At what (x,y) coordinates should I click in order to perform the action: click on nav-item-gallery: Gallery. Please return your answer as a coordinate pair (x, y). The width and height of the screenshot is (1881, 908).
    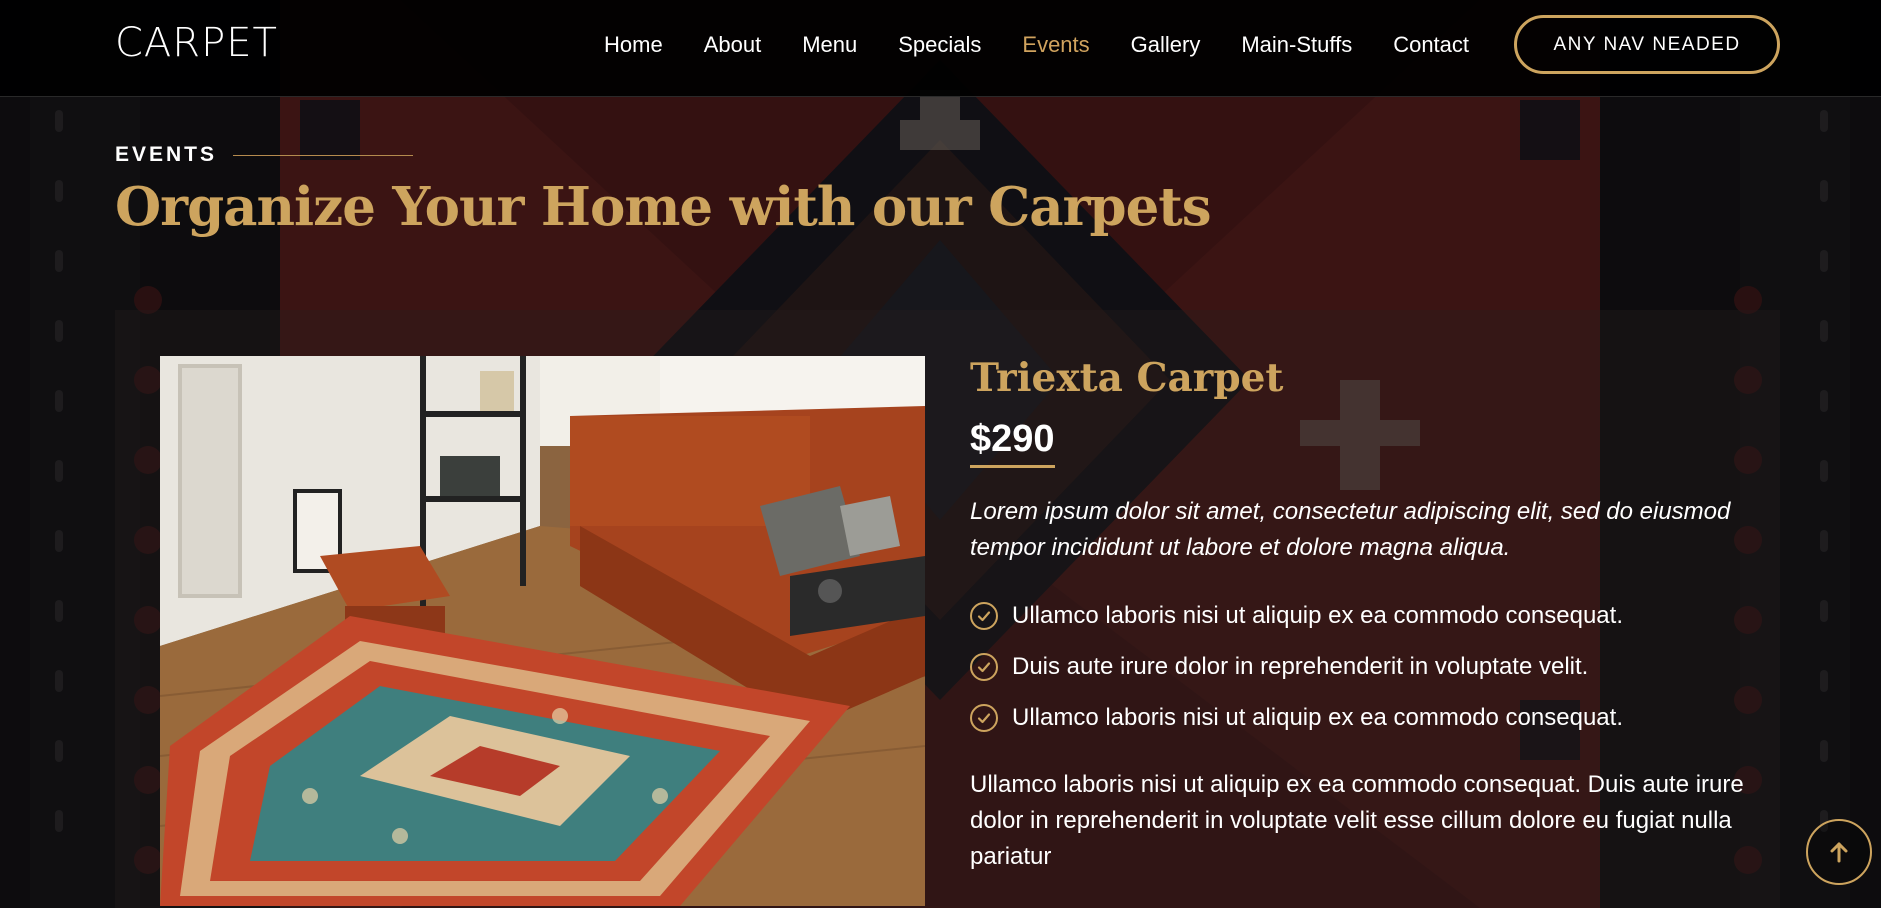
    Looking at the image, I should click on (1166, 45).